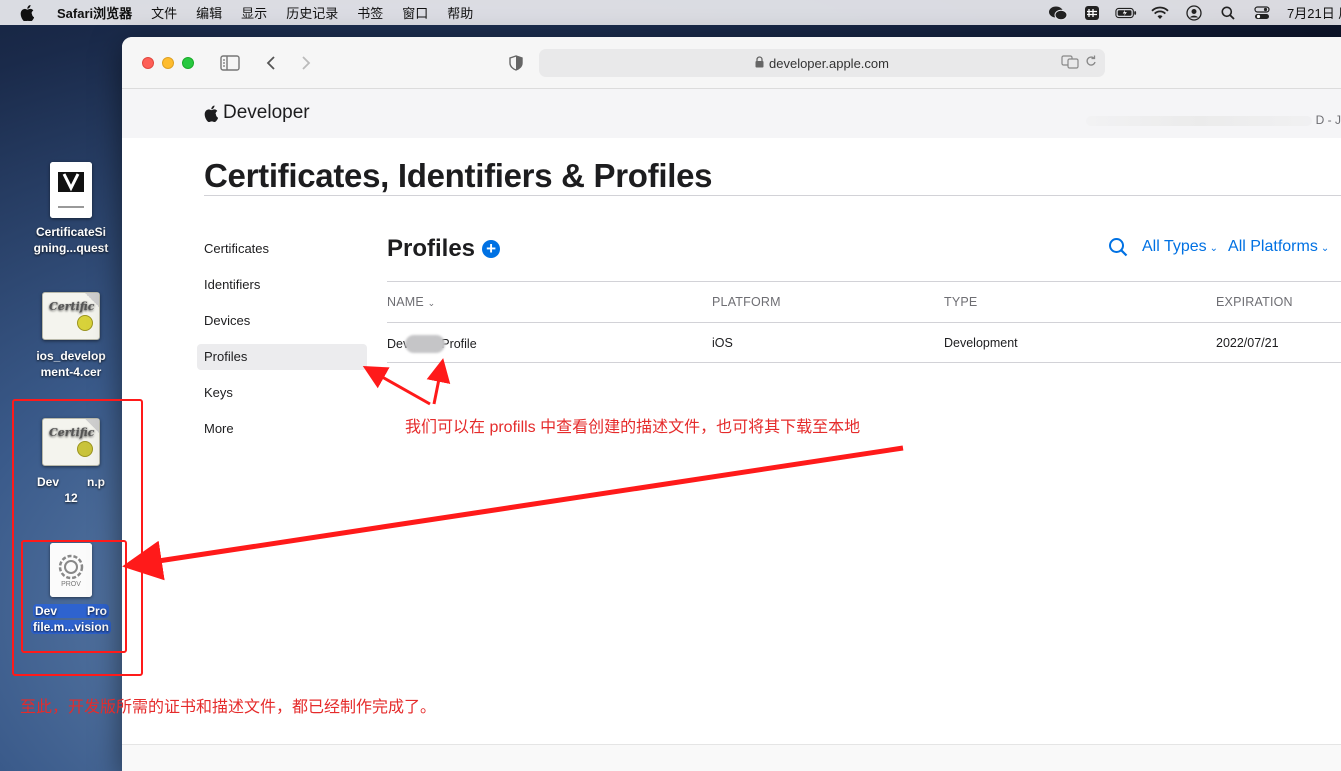  I want to click on redacted-name, so click(425, 344).